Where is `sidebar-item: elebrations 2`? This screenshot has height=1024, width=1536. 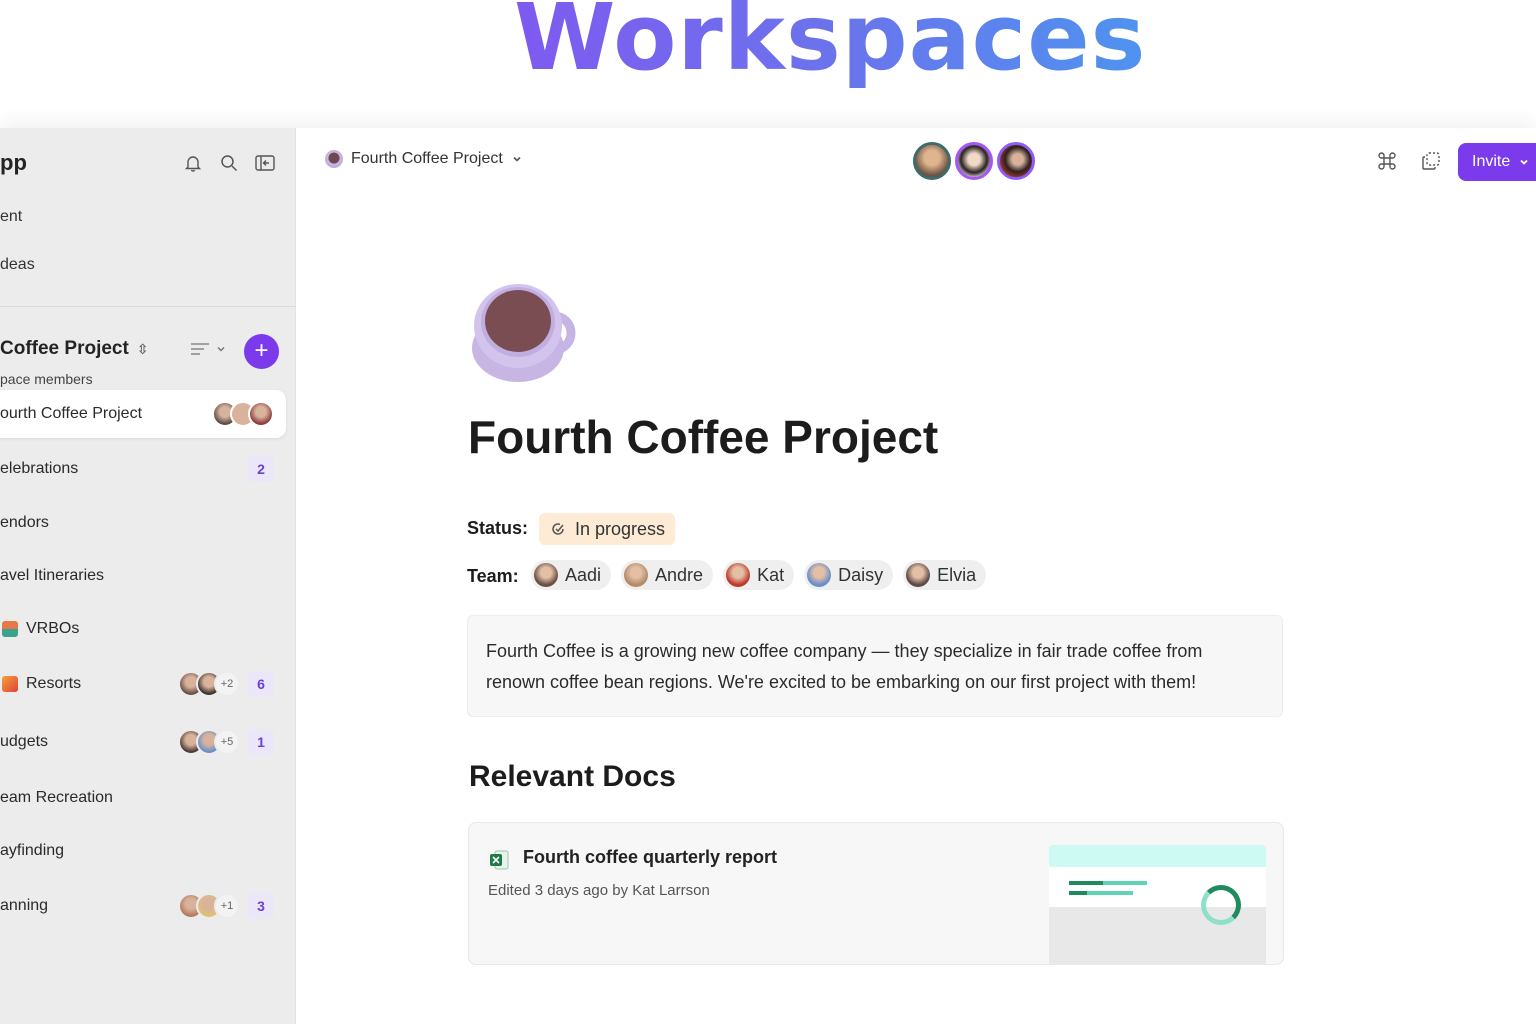 sidebar-item: elebrations 2 is located at coordinates (143, 469).